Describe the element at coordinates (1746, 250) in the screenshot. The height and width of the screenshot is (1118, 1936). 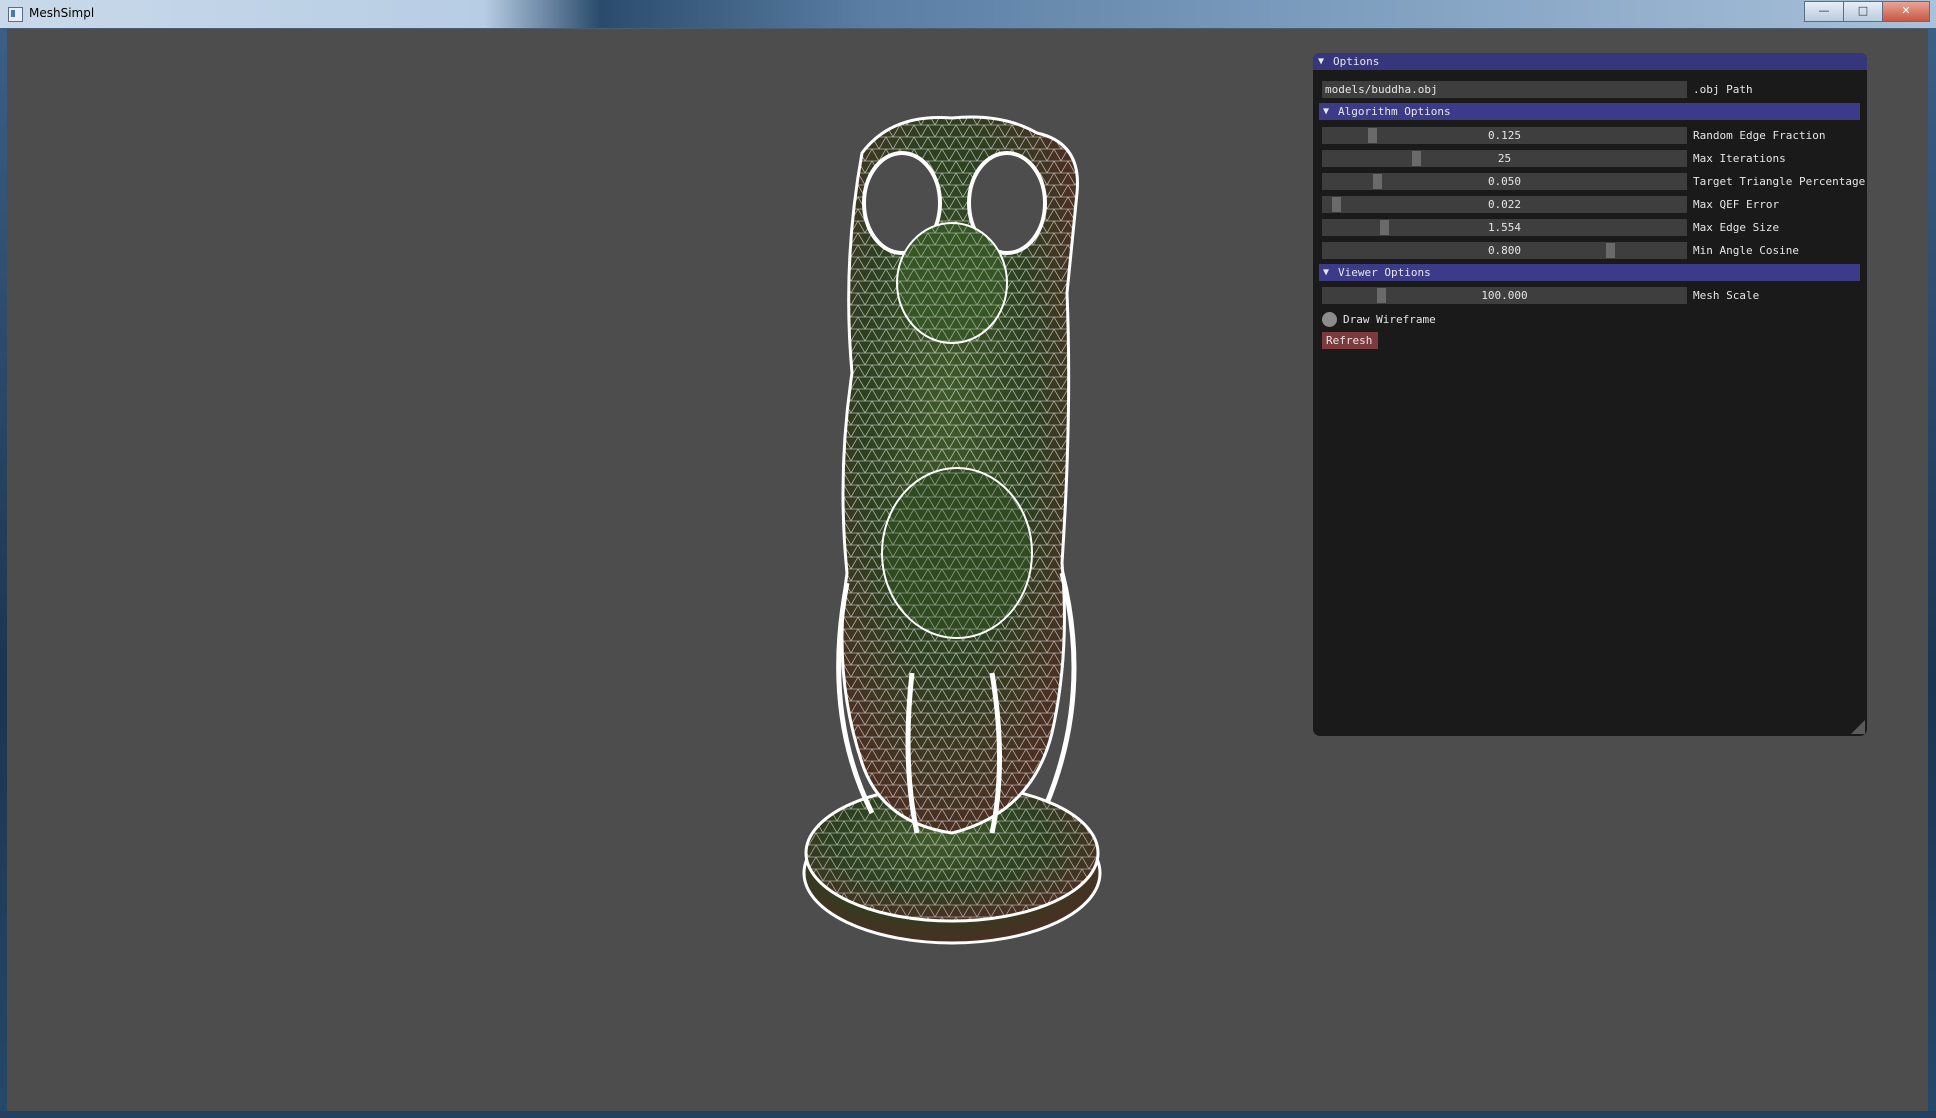
I see `min-angle-cosine-label: Min Angle Cosine` at that location.